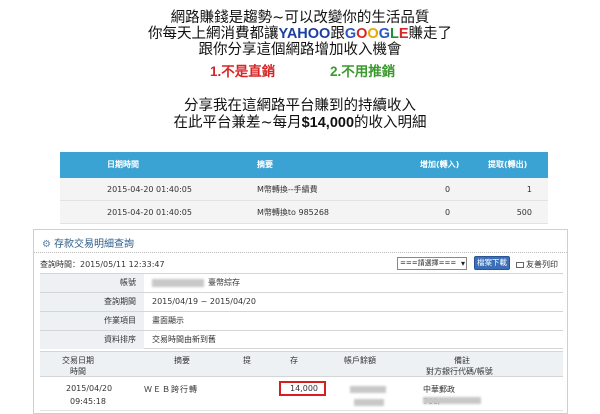 This screenshot has height=414, width=600. I want to click on col-balance: 帳戶餘額, so click(360, 360).